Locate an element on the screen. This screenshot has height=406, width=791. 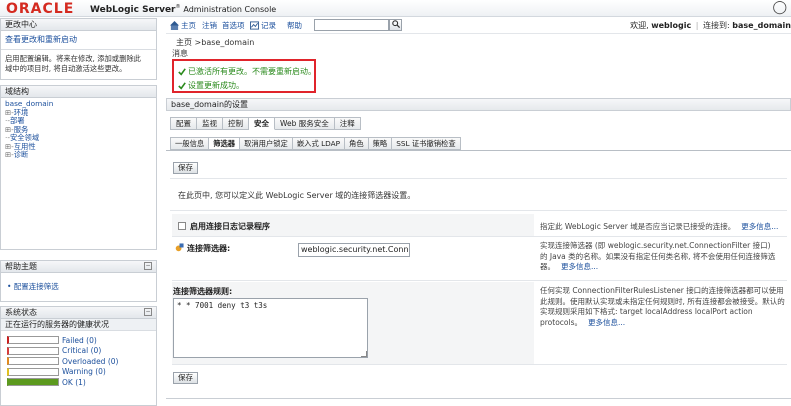
logout-link: 注销 is located at coordinates (209, 25).